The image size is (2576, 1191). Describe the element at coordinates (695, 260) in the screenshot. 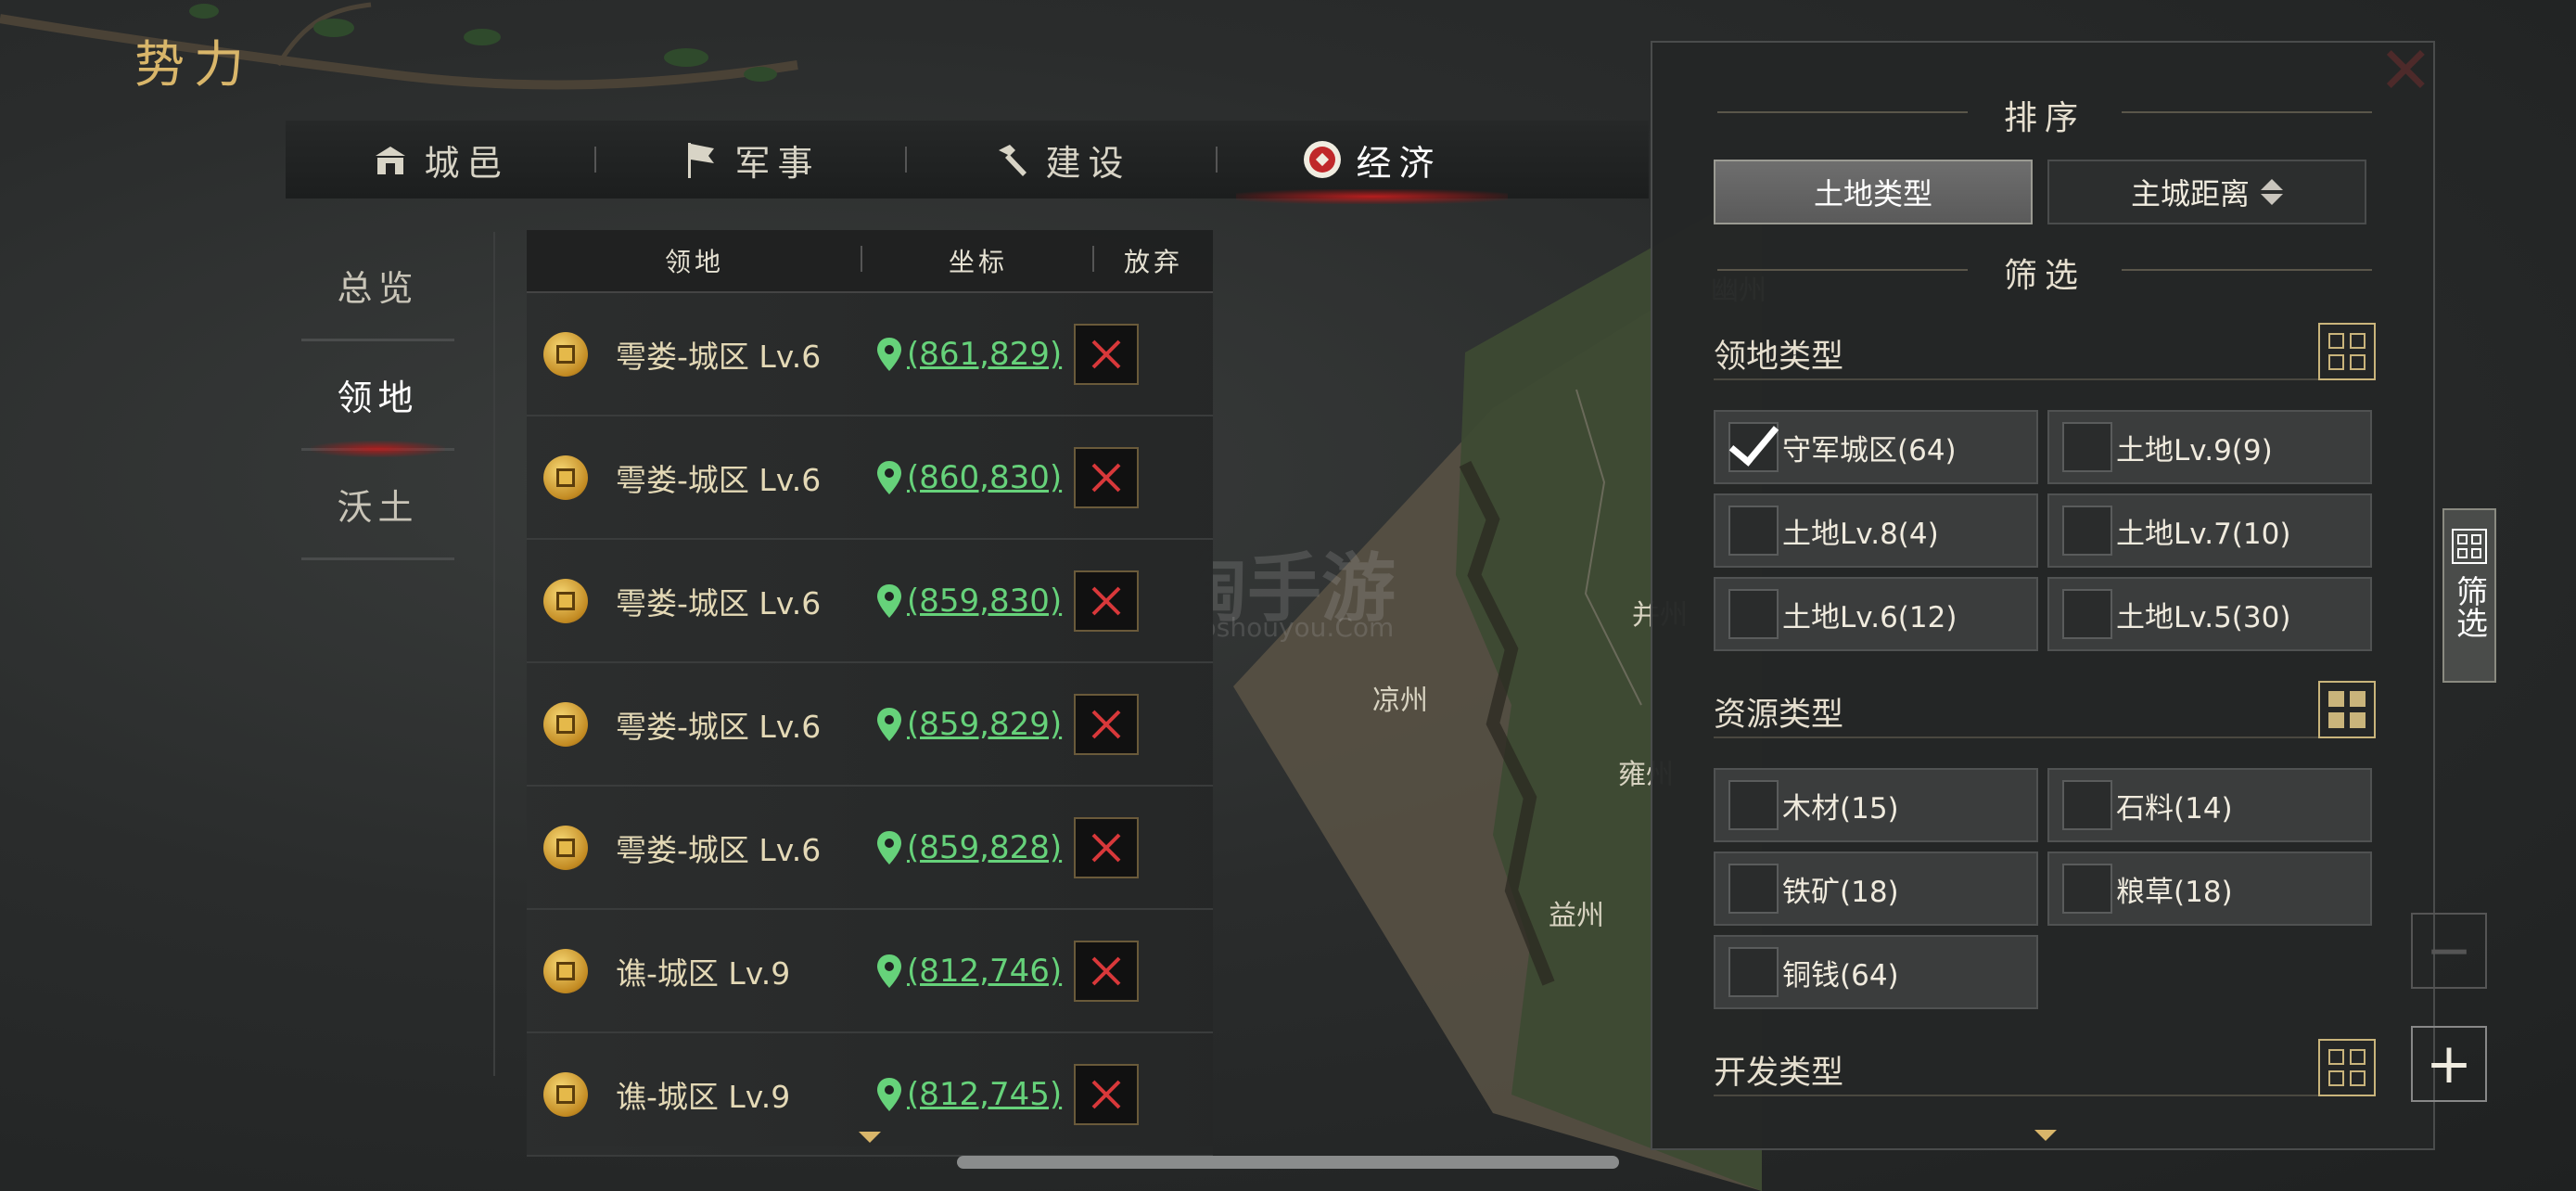

I see `header-territory: 领地` at that location.